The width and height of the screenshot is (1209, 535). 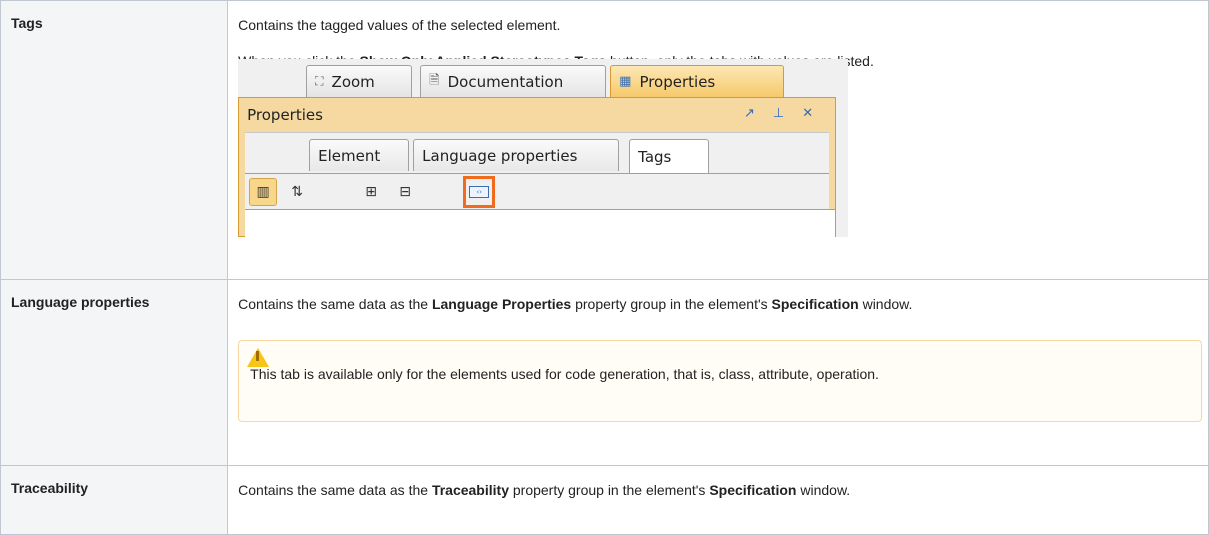 What do you see at coordinates (319, 81) in the screenshot?
I see `zoom-icon: ⛶` at bounding box center [319, 81].